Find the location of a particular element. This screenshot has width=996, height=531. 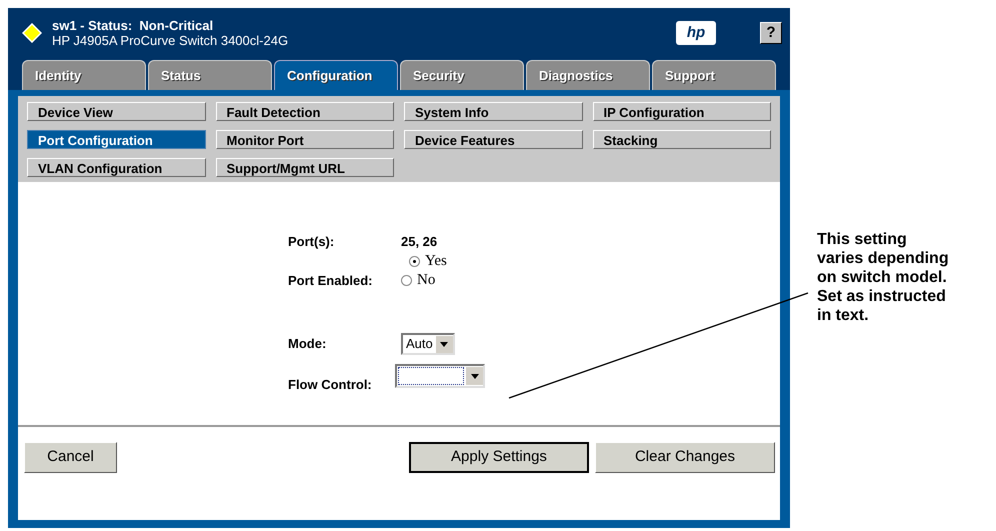

mode-dropdown: Auto is located at coordinates (428, 344).